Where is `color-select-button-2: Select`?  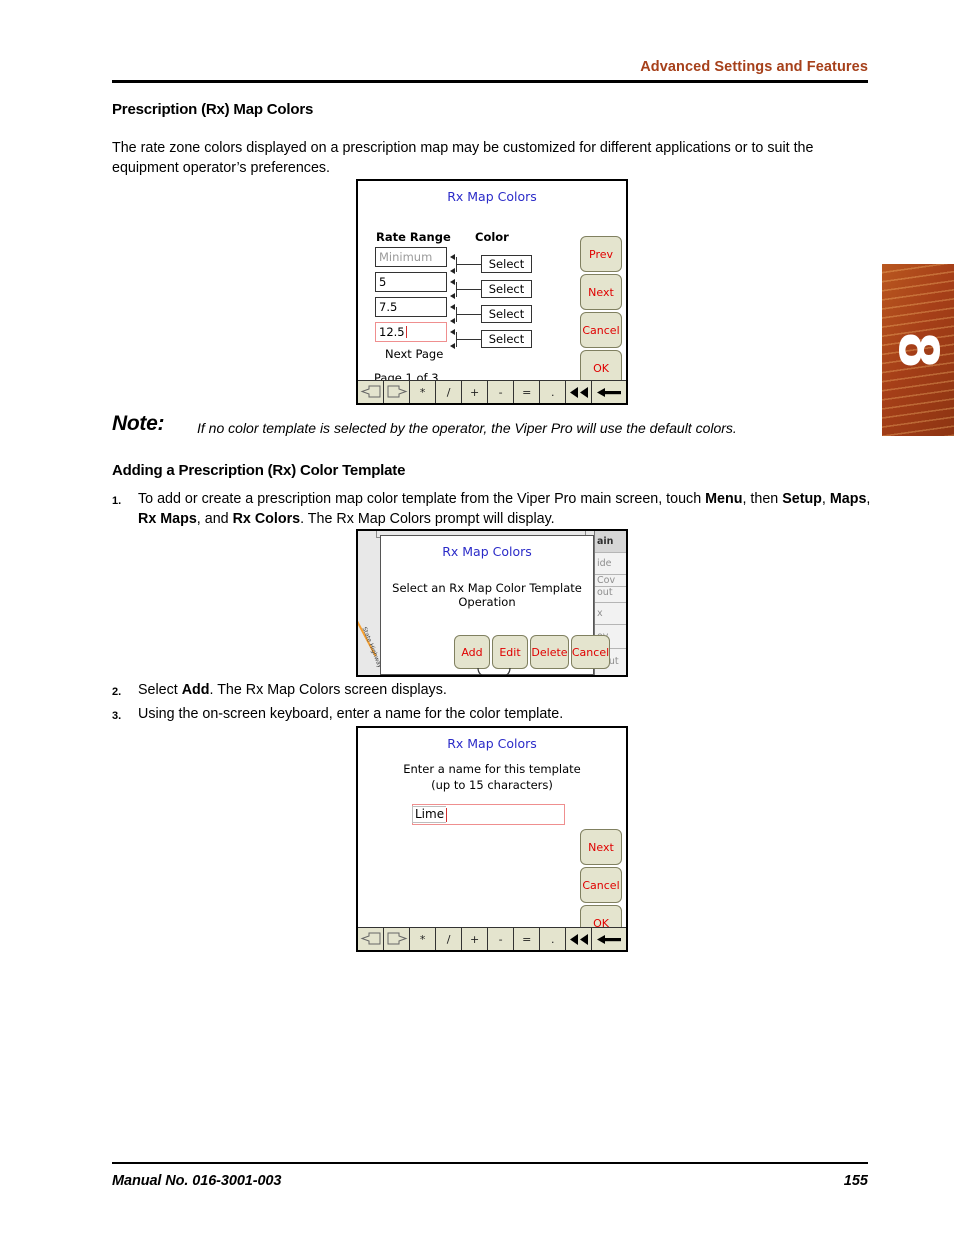
color-select-button-2: Select is located at coordinates (506, 314).